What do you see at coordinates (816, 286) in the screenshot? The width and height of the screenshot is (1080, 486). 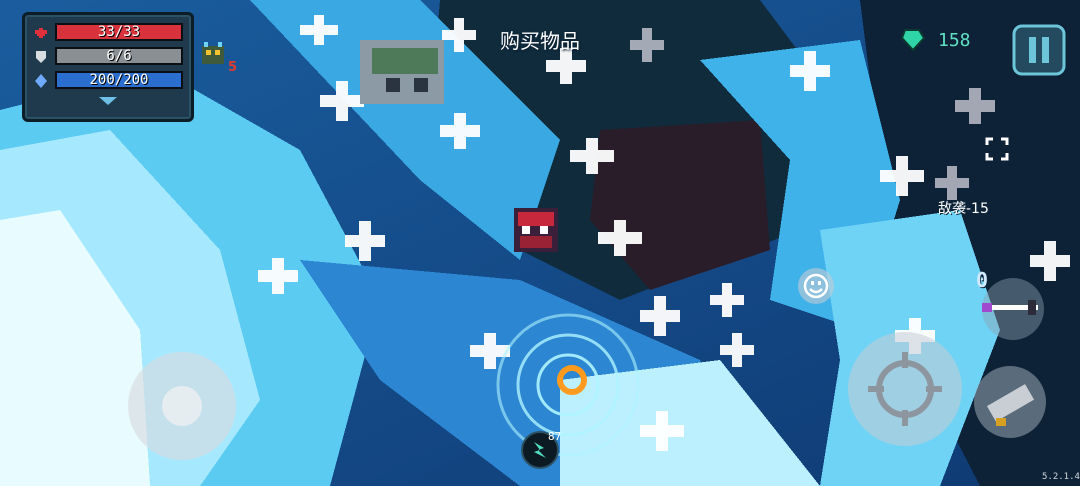 I see `emote-button` at bounding box center [816, 286].